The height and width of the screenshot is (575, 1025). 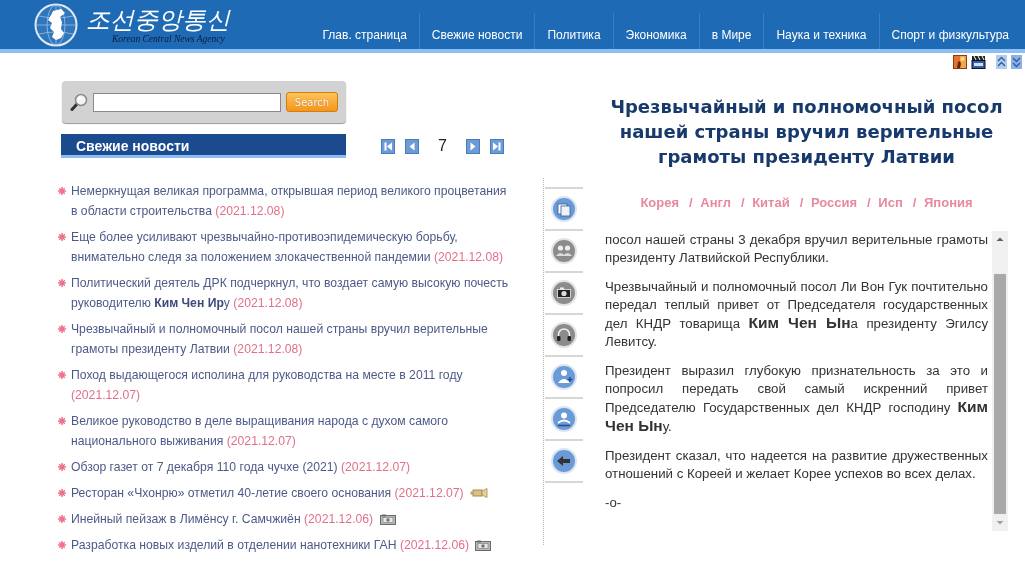 What do you see at coordinates (222, 519) in the screenshot?
I see `news-link: Инейный пейзаж в Лимёнсу г. Самчжиён (2021.12.06)` at bounding box center [222, 519].